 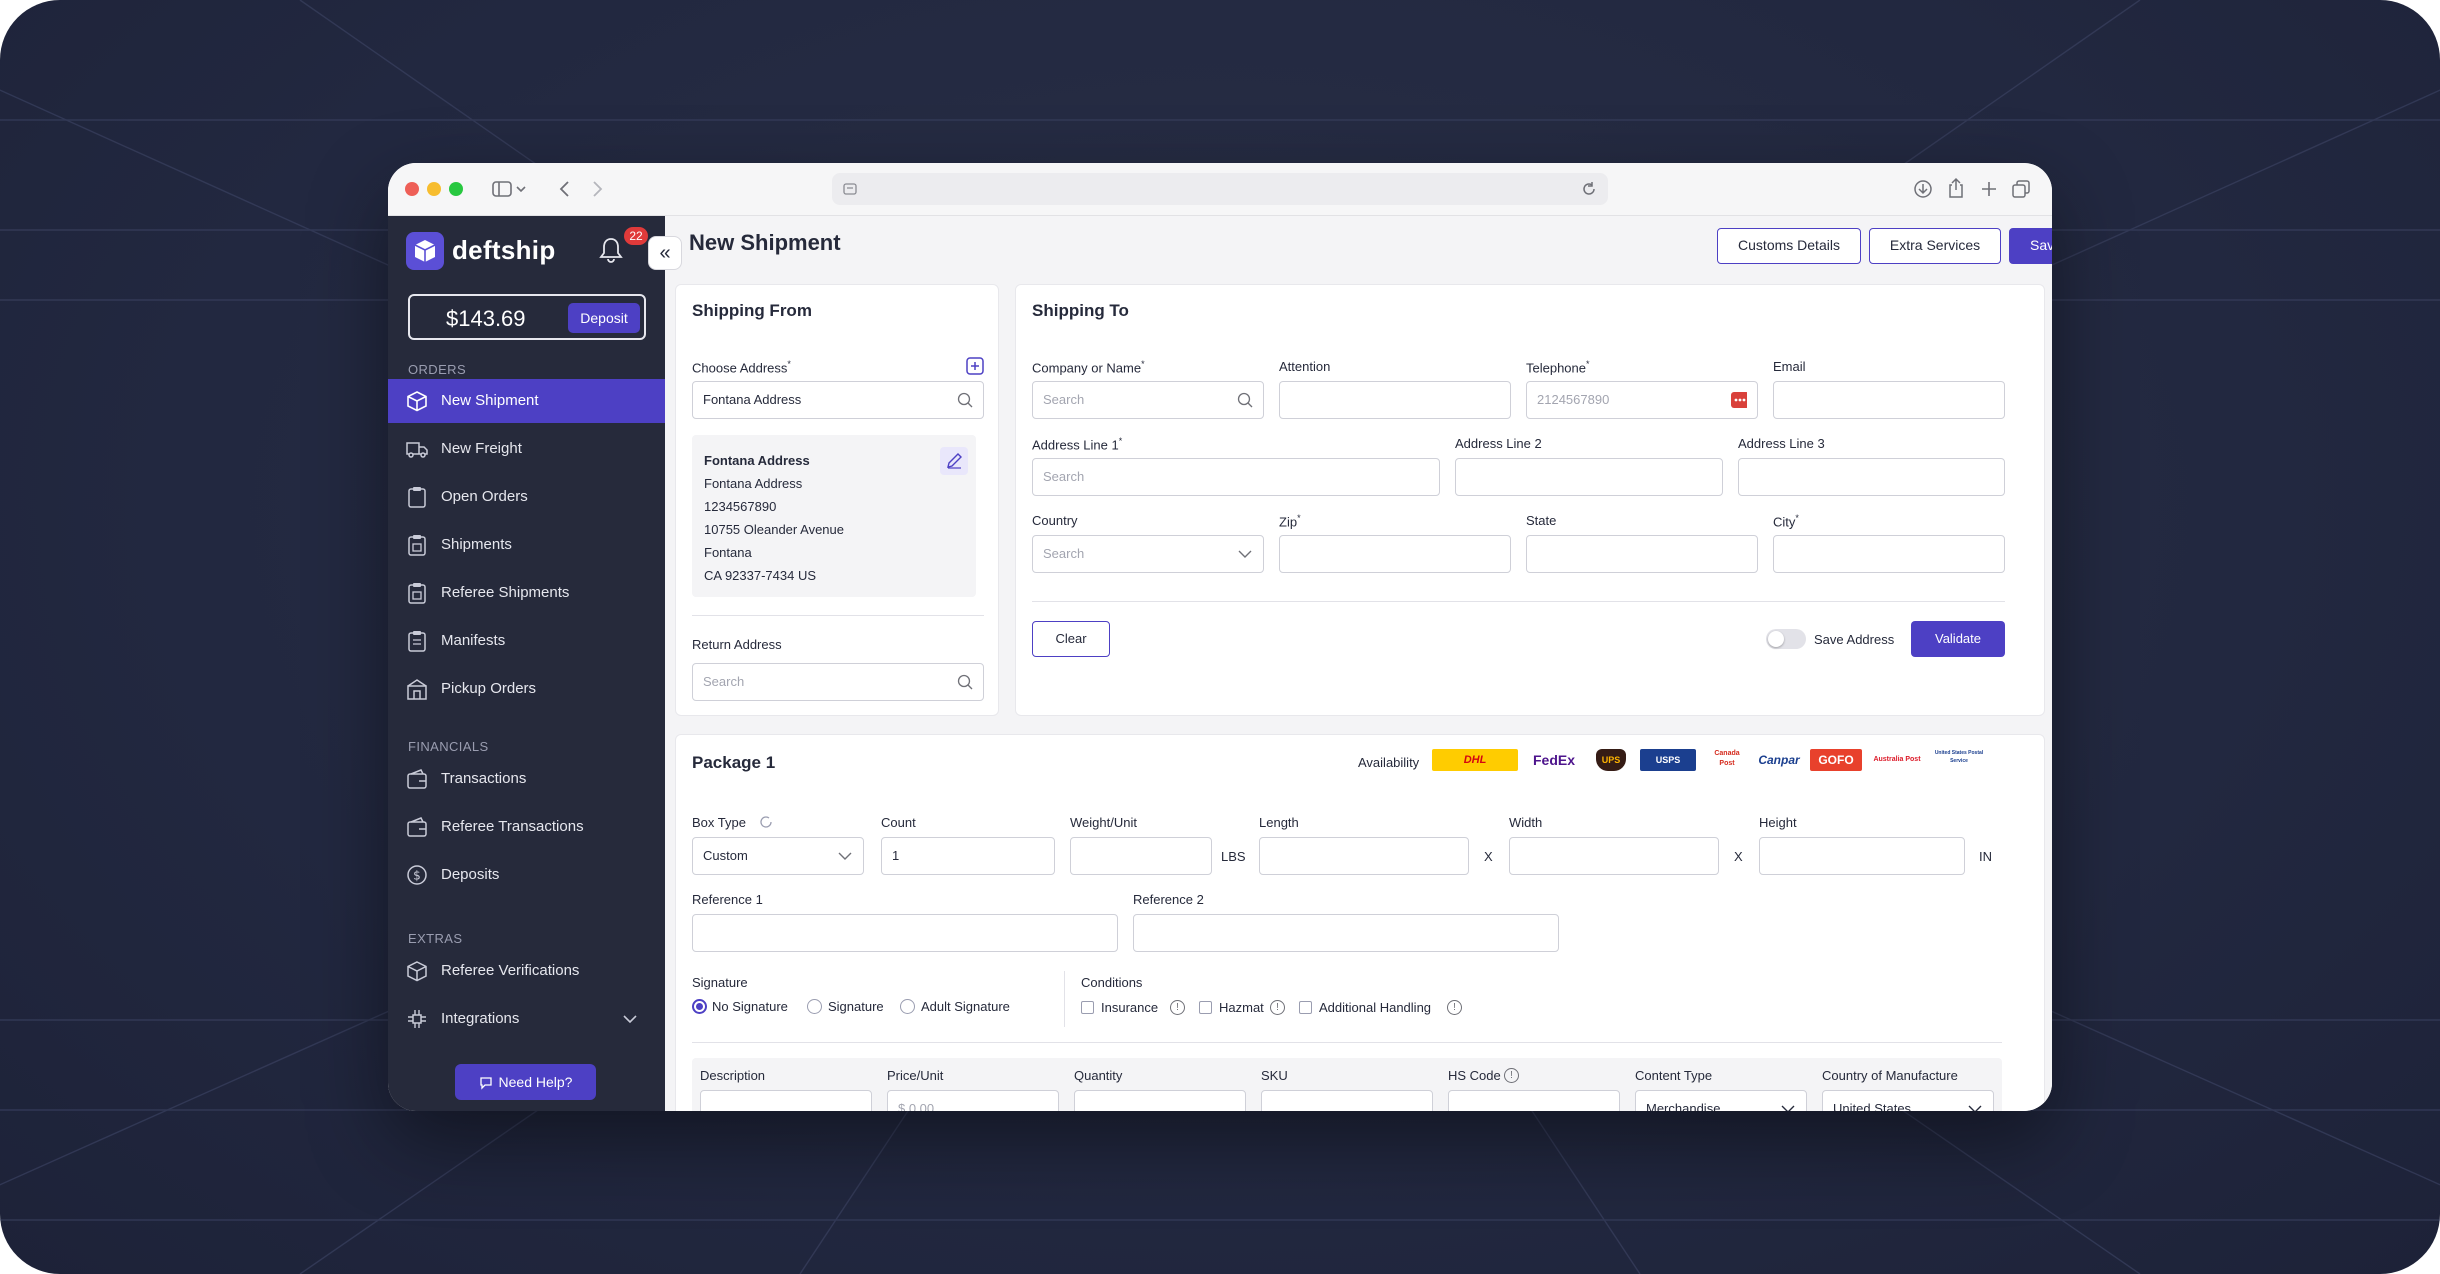 I want to click on notification-badge: 22, so click(x=636, y=236).